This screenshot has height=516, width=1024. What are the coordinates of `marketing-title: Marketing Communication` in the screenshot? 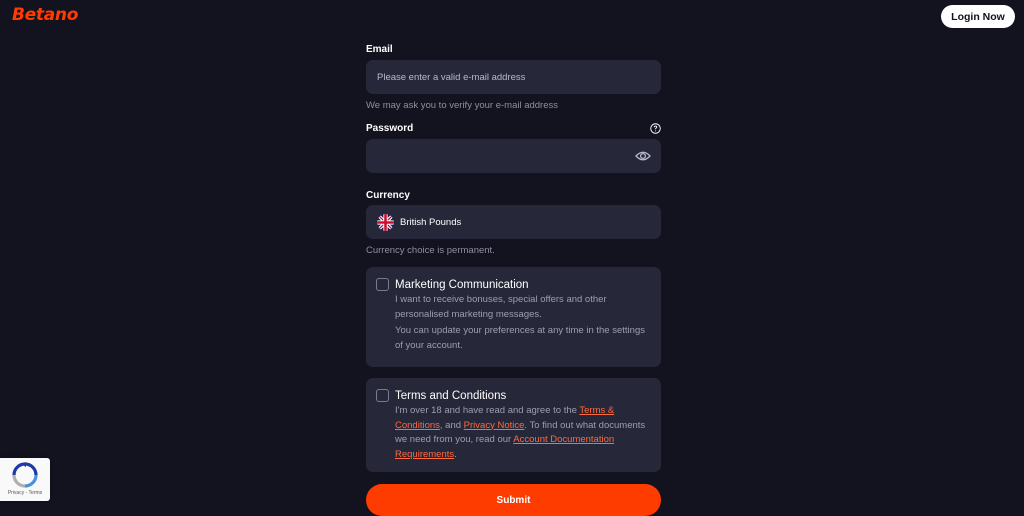 It's located at (462, 284).